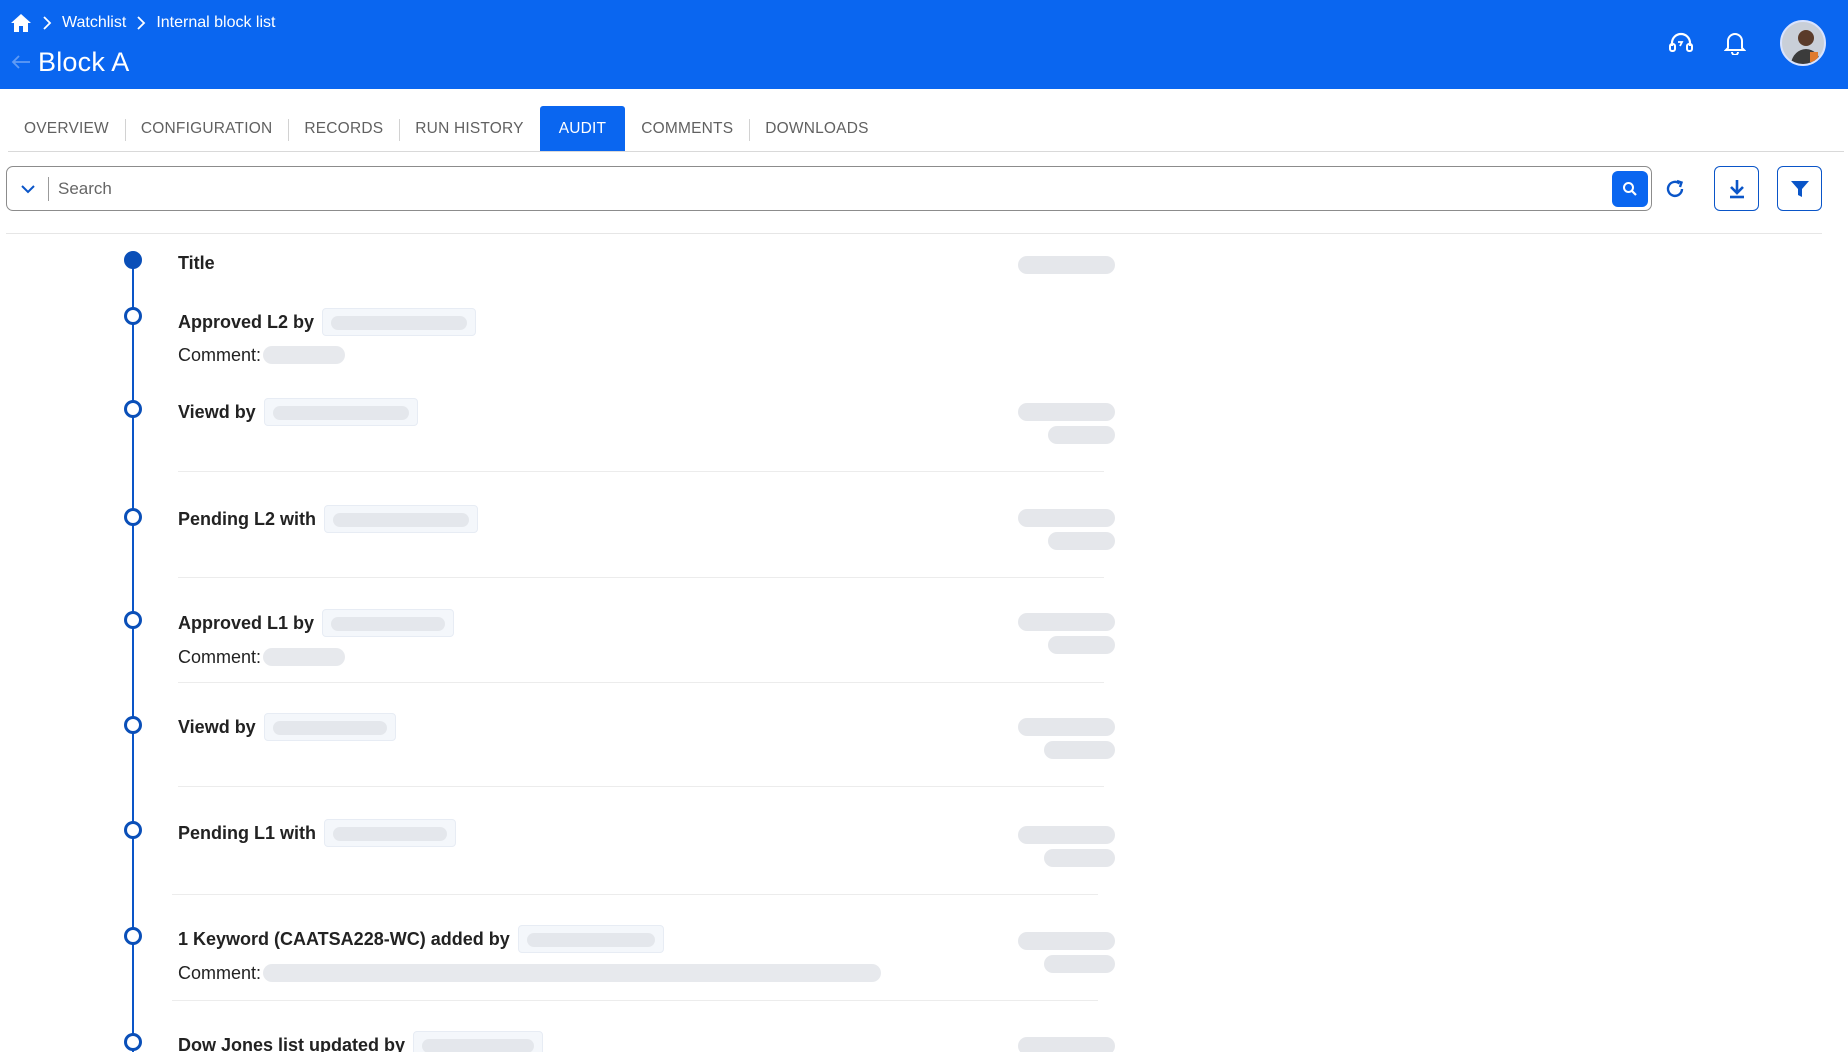  I want to click on avatar, so click(1803, 43).